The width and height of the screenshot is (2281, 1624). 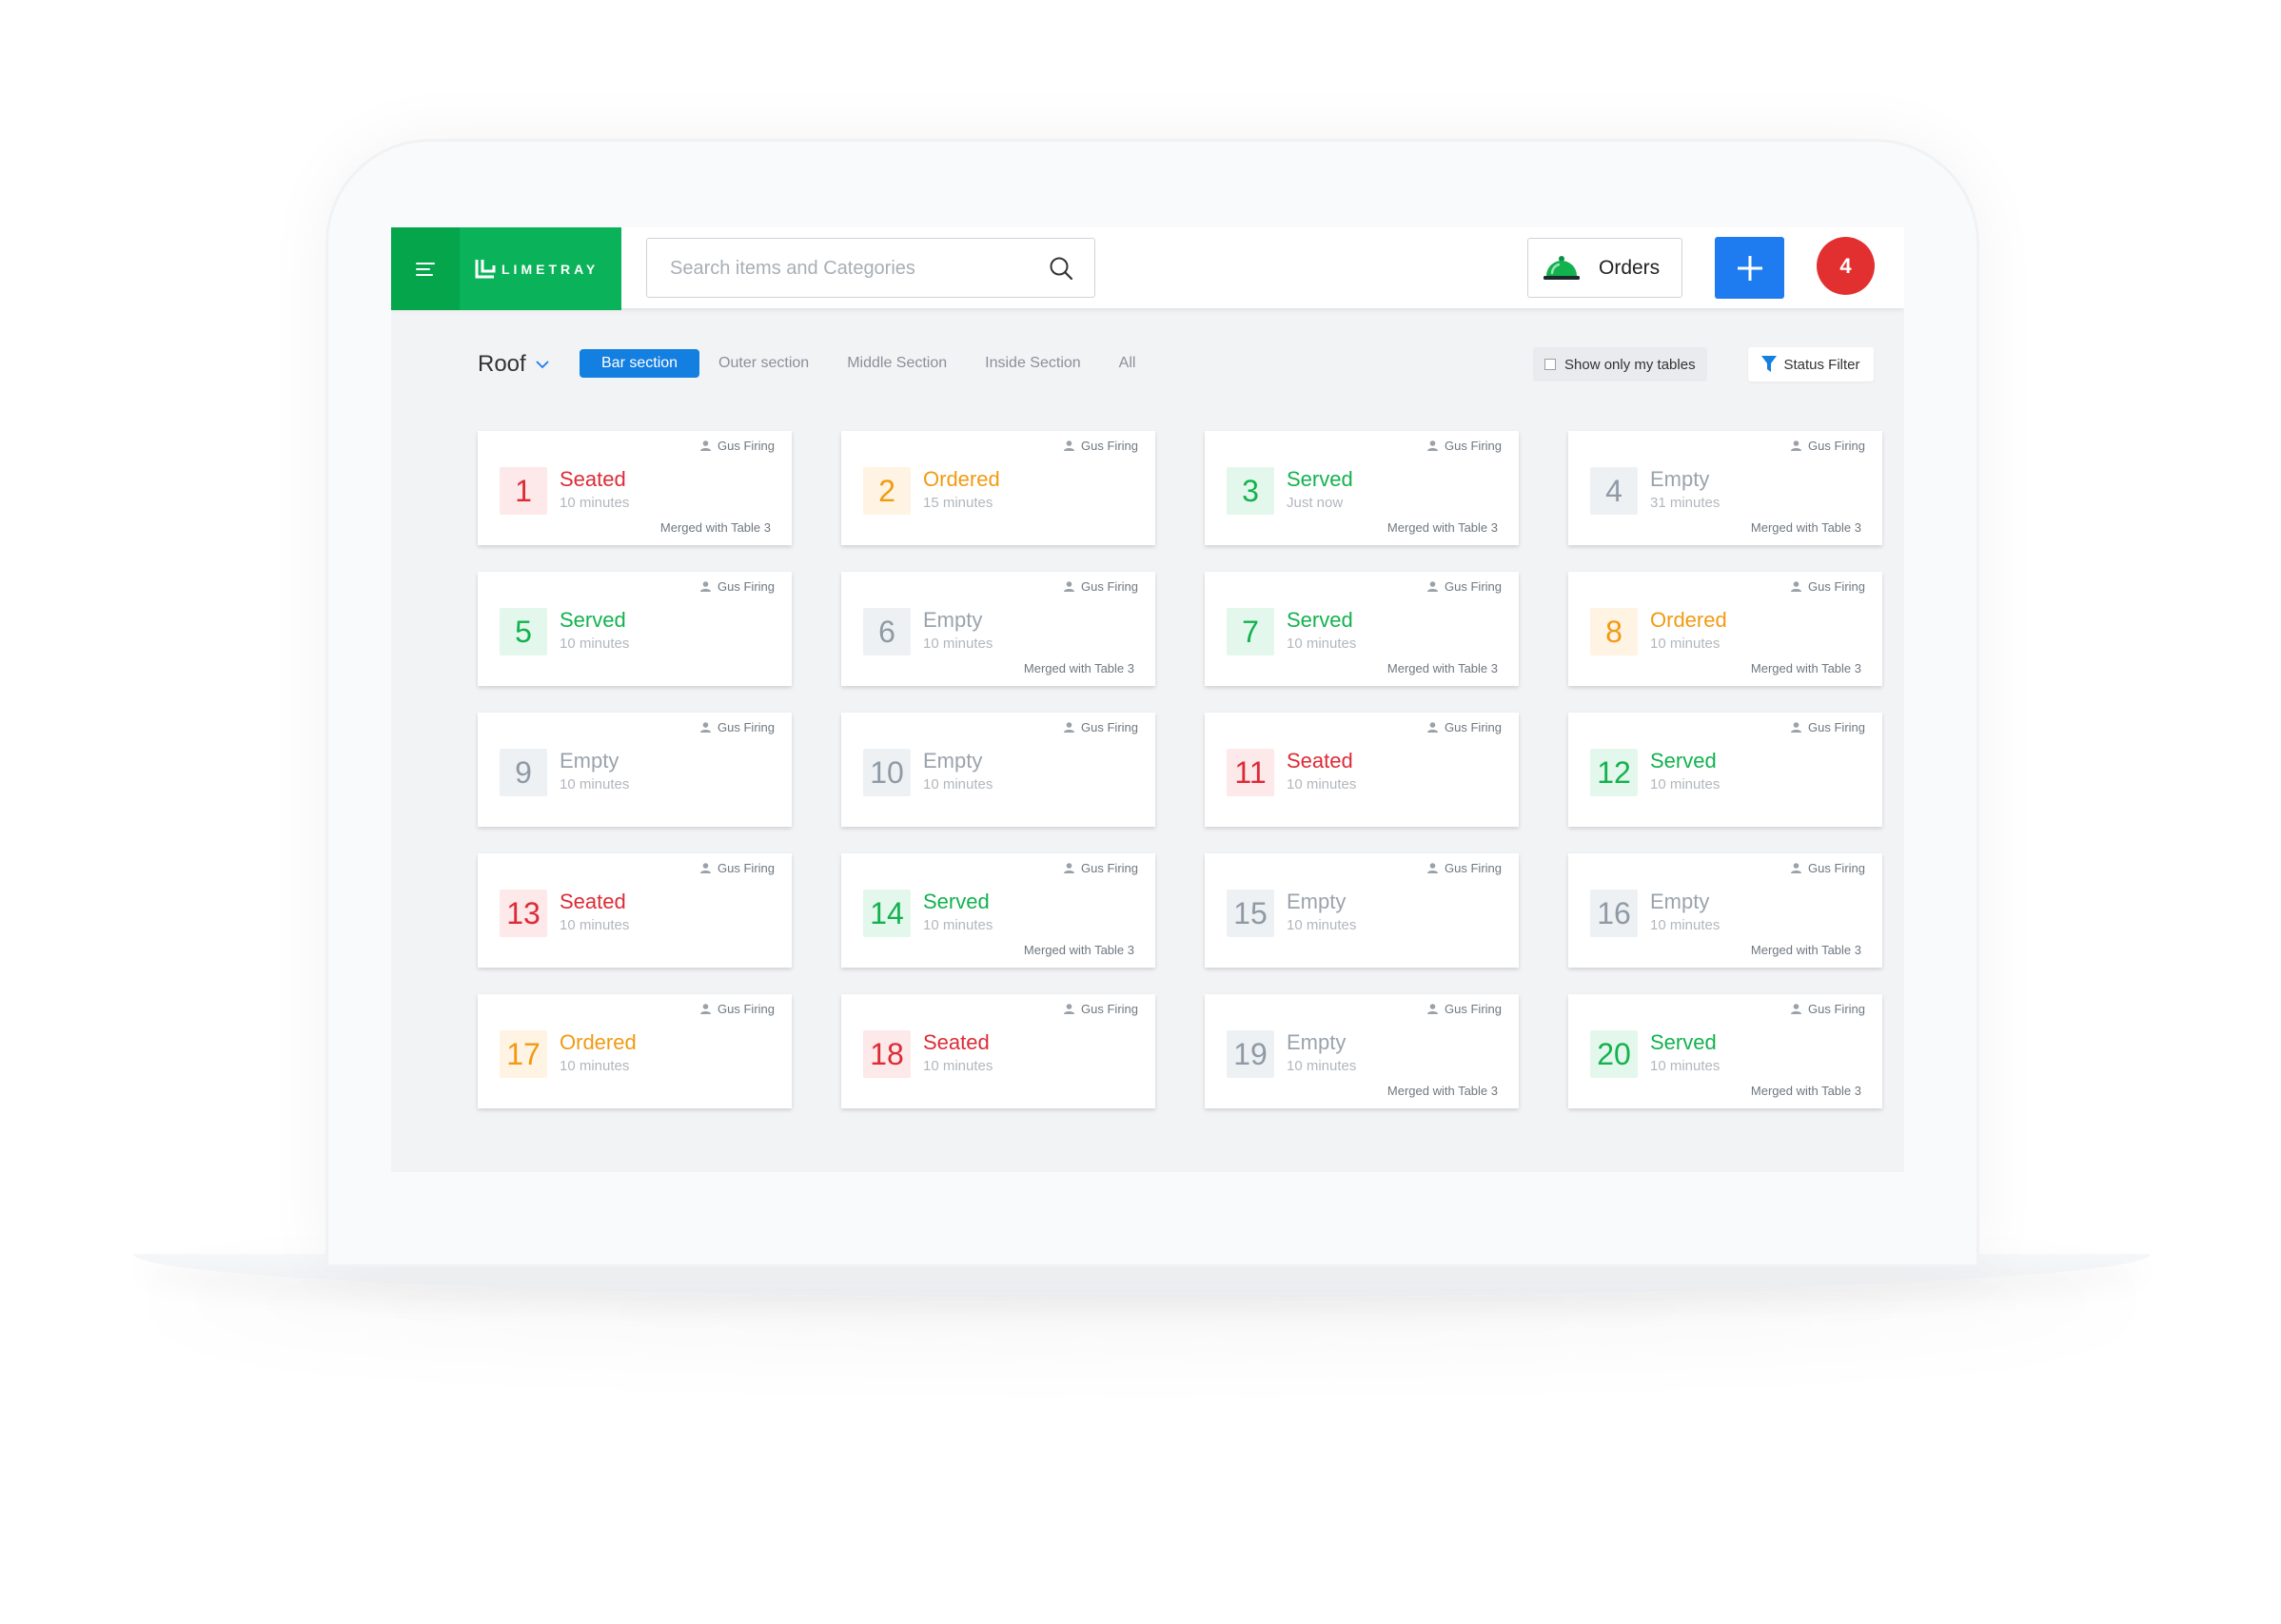 I want to click on table-number: 4, so click(x=1614, y=491).